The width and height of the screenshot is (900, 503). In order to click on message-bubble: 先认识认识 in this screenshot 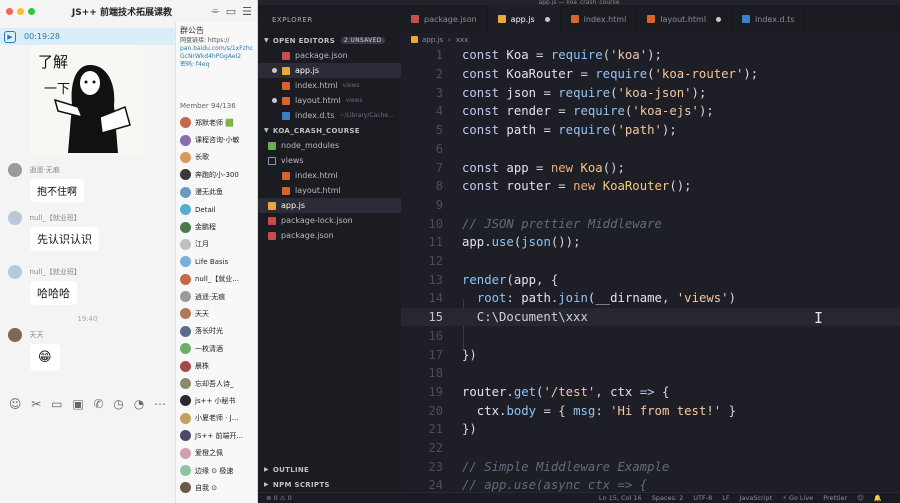, I will do `click(64, 239)`.